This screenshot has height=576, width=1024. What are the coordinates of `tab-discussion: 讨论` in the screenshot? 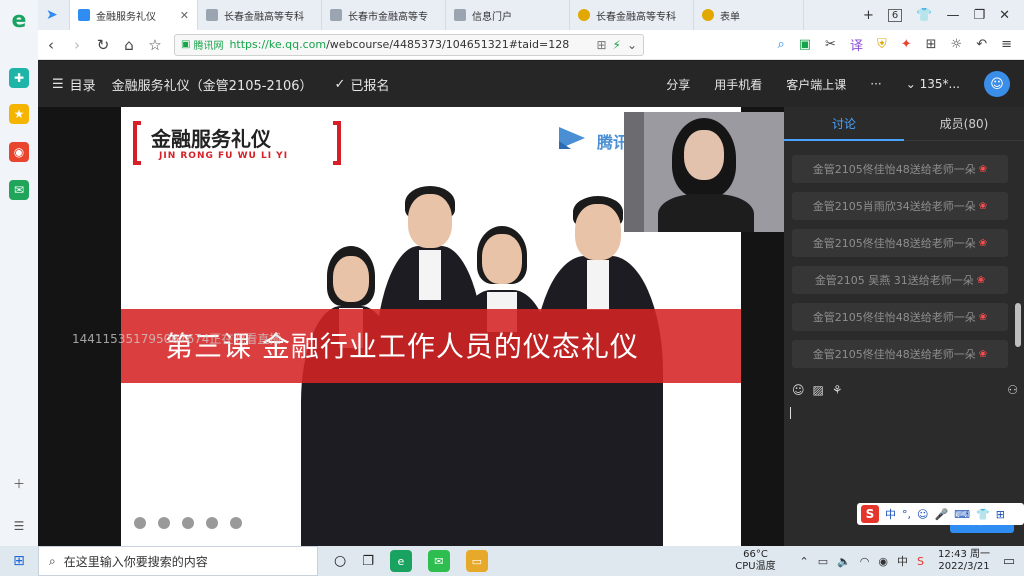 It's located at (844, 124).